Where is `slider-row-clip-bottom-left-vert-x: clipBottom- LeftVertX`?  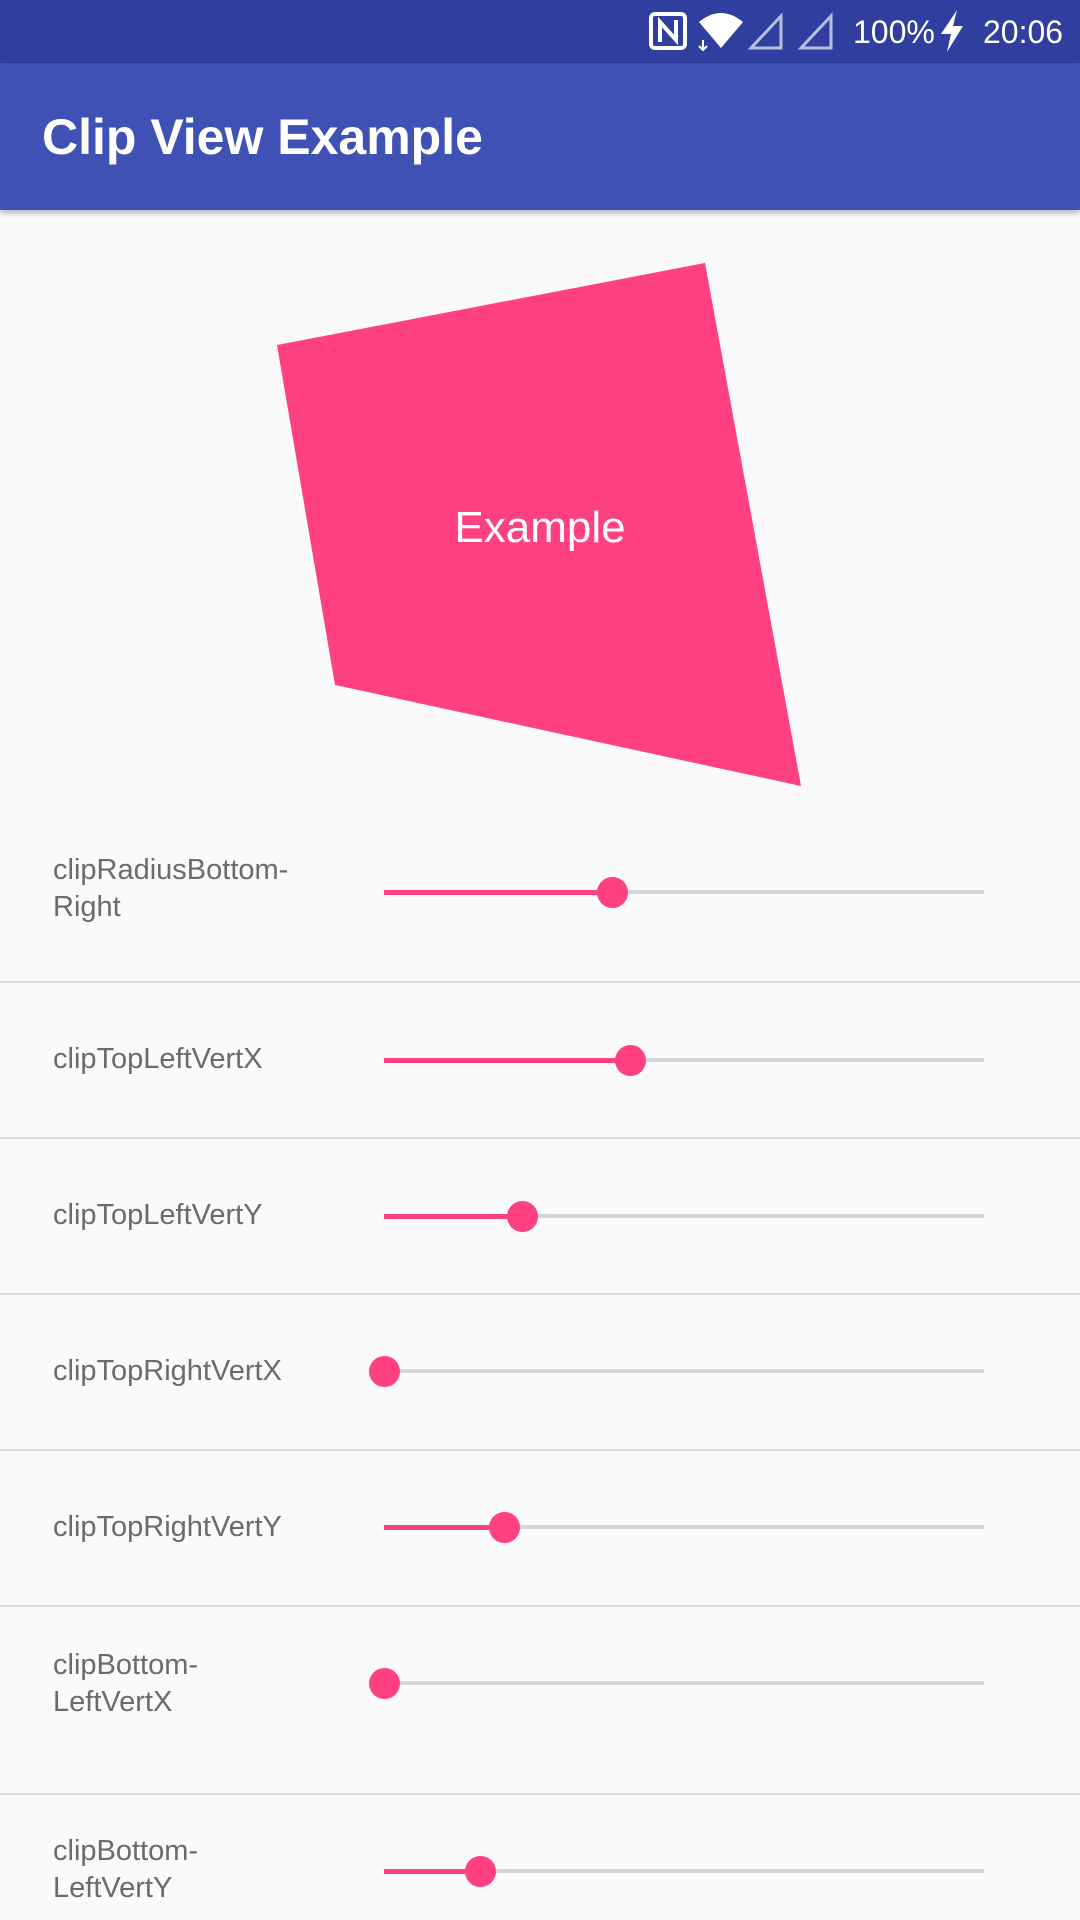
slider-row-clip-bottom-left-vert-x: clipBottom- LeftVertX is located at coordinates (540, 1701).